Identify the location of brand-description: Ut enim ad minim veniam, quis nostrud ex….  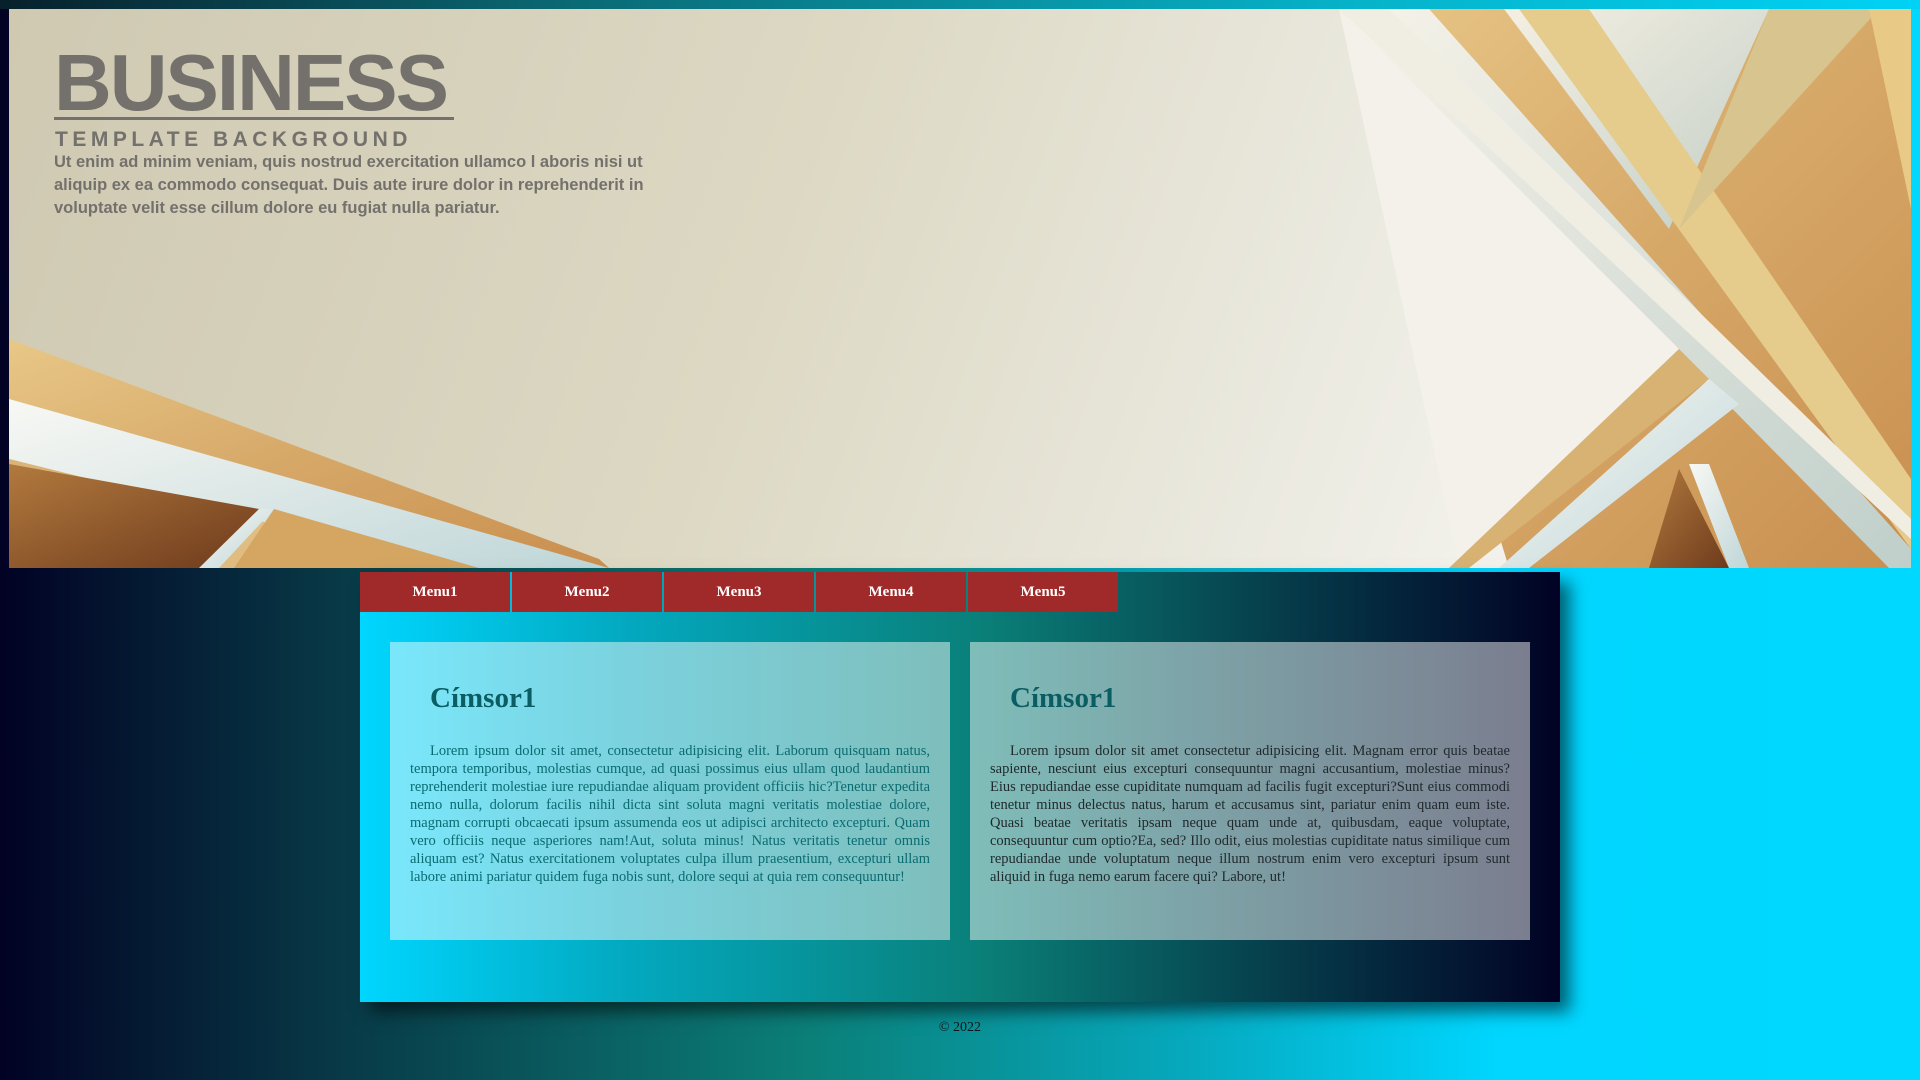
(349, 185).